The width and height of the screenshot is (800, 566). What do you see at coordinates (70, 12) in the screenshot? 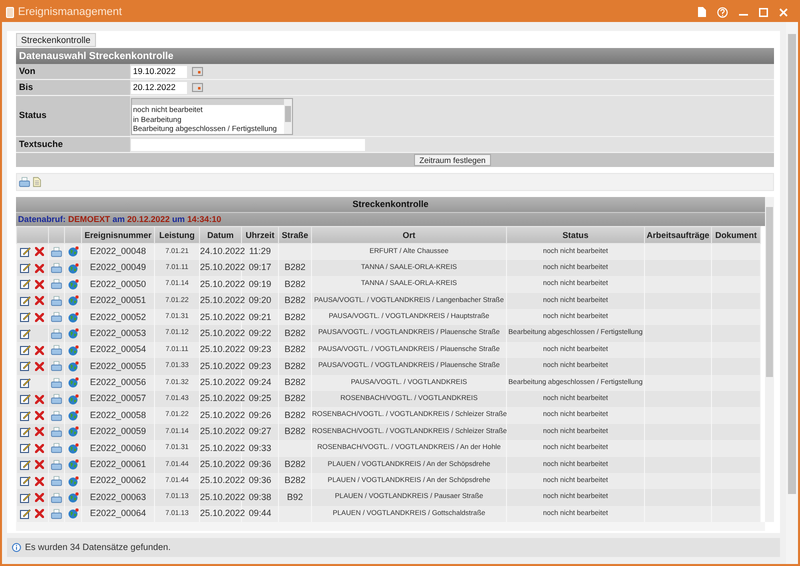
I see `window-title: Ereignismanagement` at bounding box center [70, 12].